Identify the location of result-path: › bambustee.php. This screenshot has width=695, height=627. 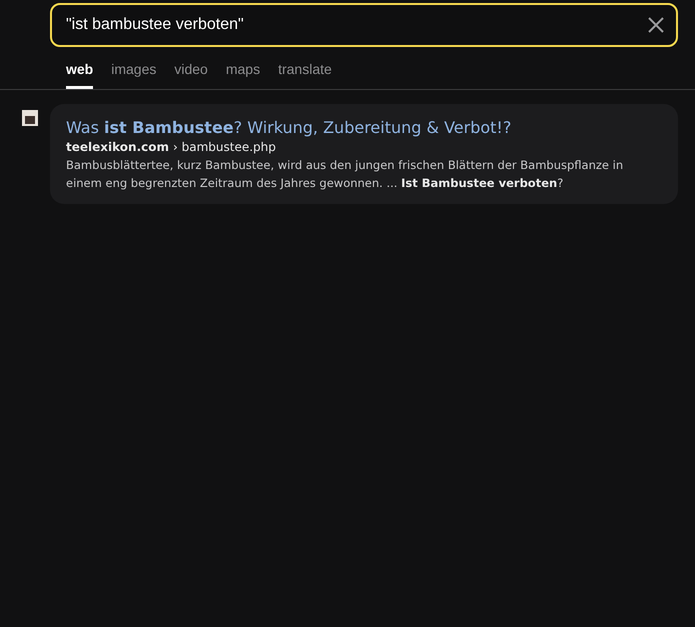
(224, 147).